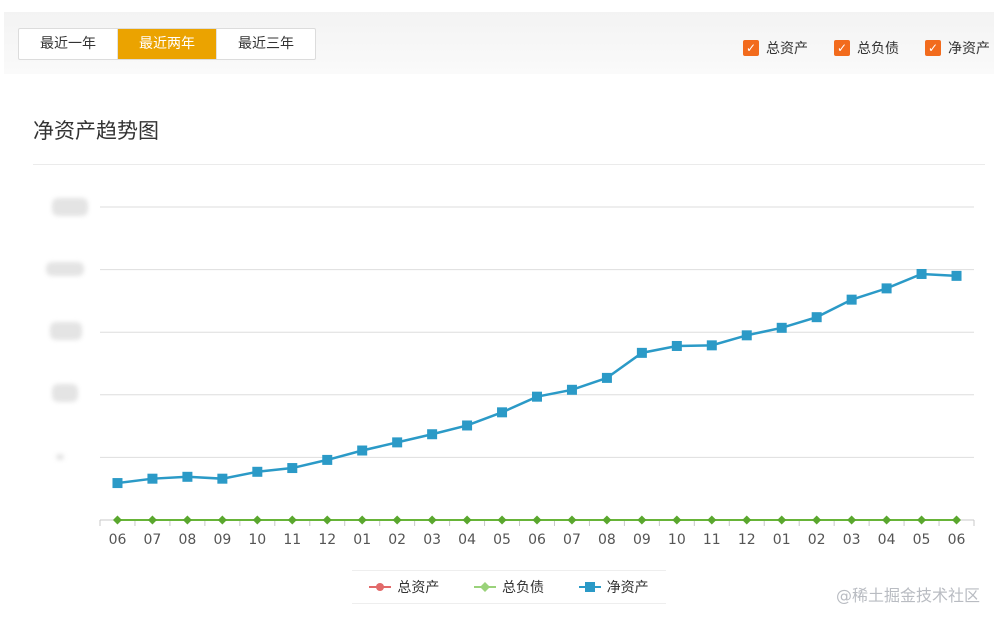 Image resolution: width=998 pixels, height=621 pixels. What do you see at coordinates (380, 587) in the screenshot?
I see `legend-circle-icon` at bounding box center [380, 587].